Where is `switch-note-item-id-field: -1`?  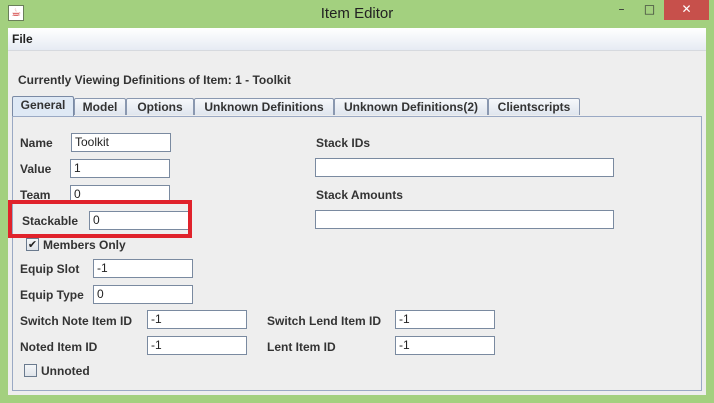
switch-note-item-id-field: -1 is located at coordinates (197, 319).